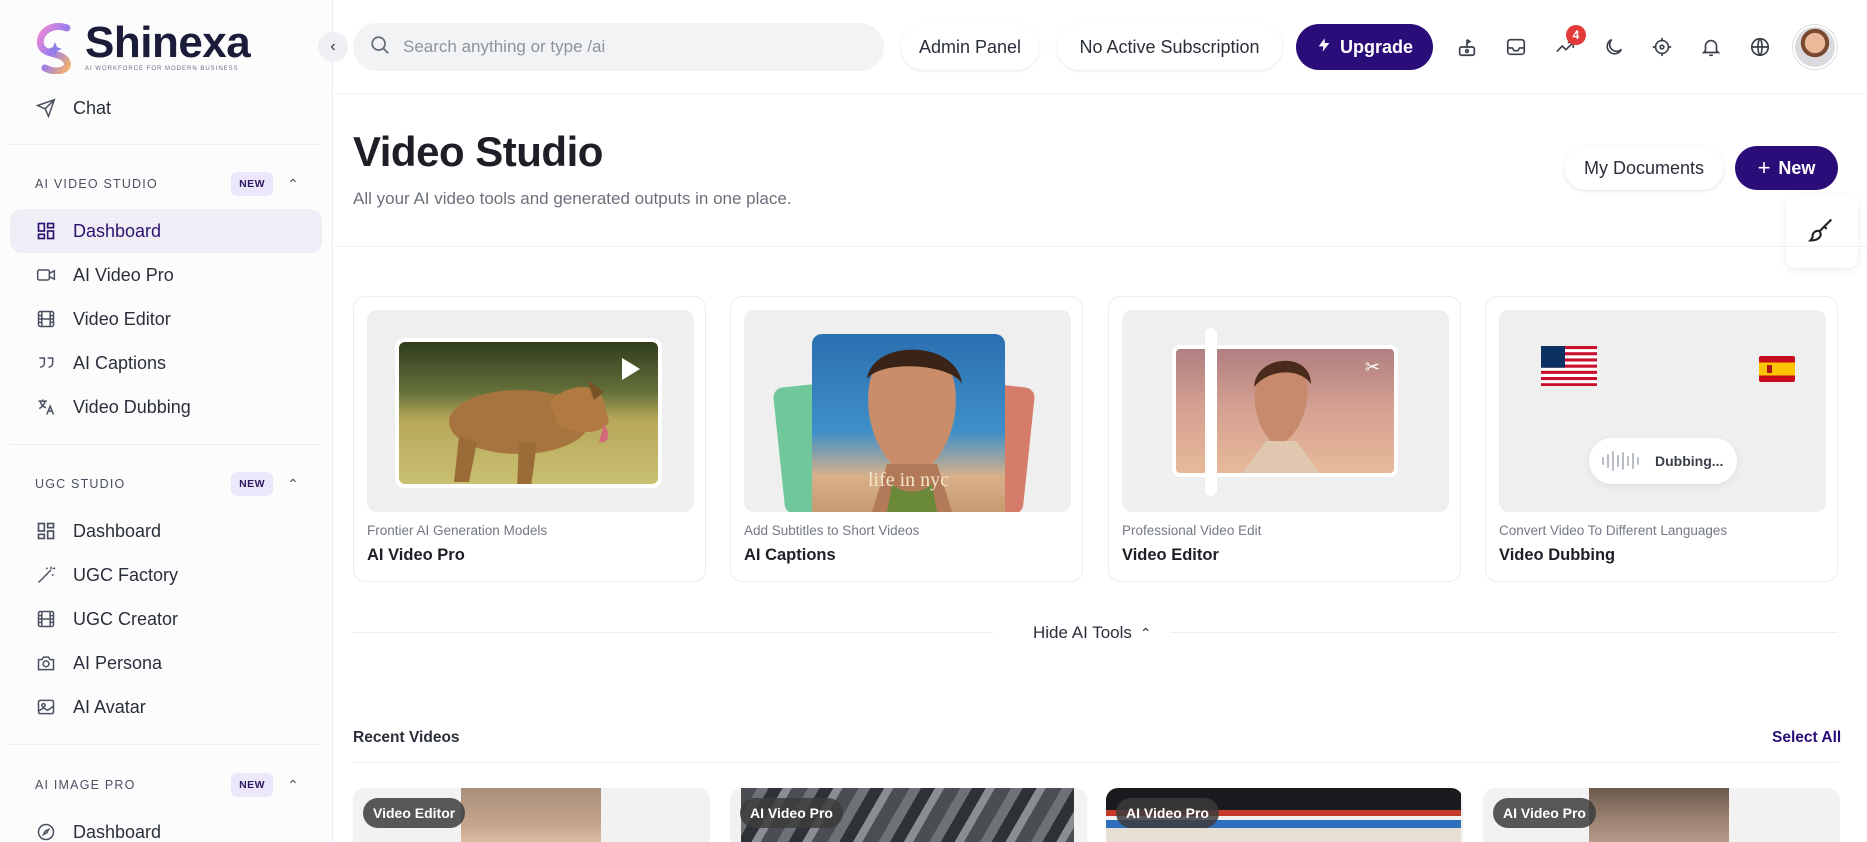  Describe the element at coordinates (406, 737) in the screenshot. I see `recent-videos-title: Recent Videos` at that location.